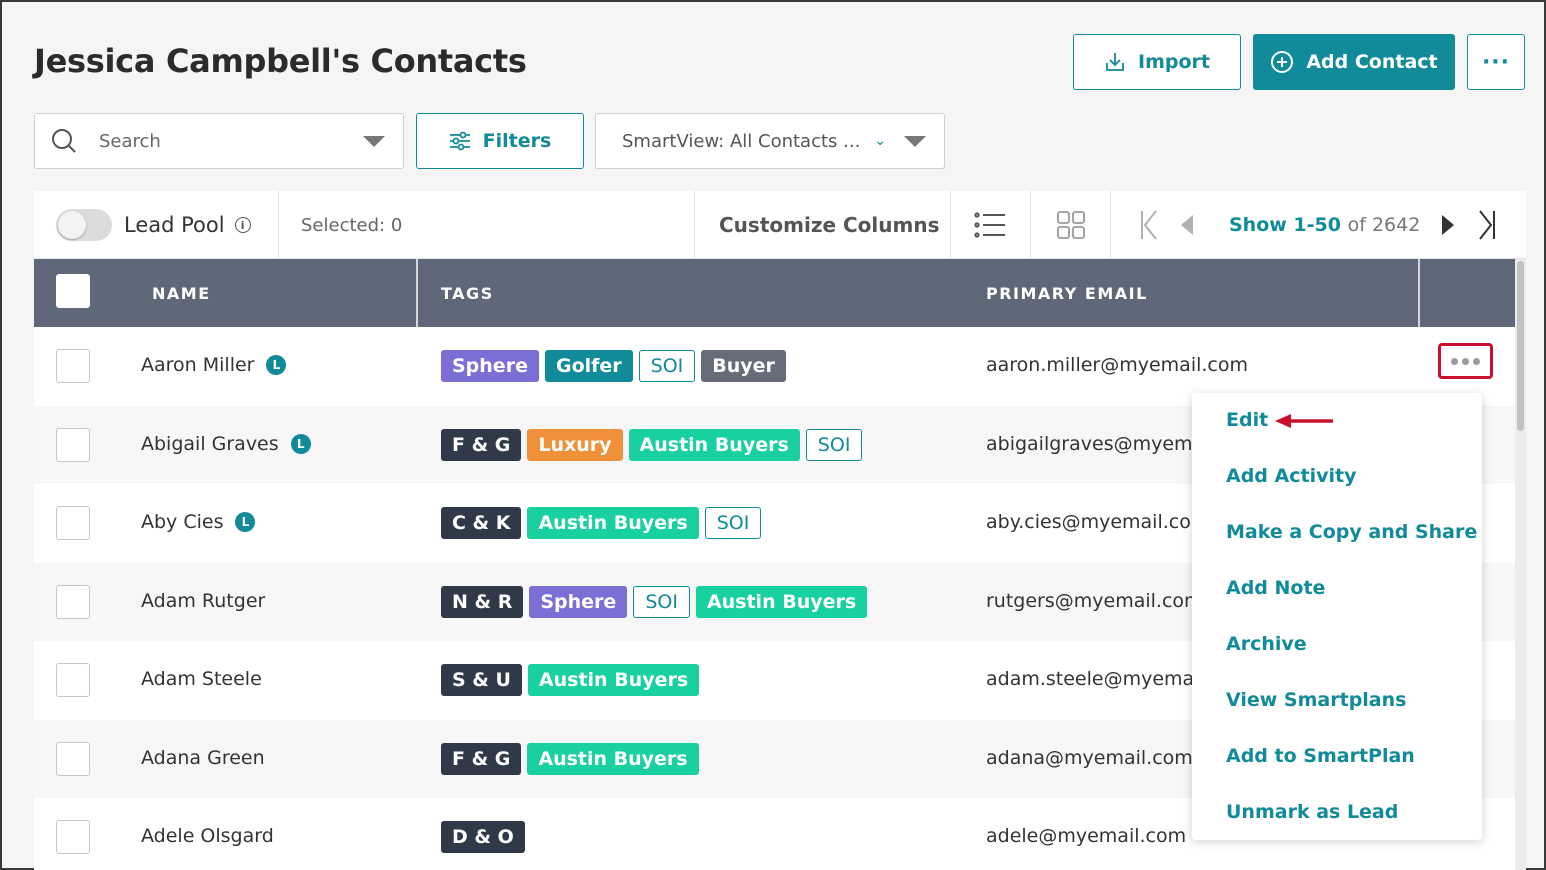 This screenshot has width=1546, height=870. What do you see at coordinates (743, 366) in the screenshot?
I see `tag-badge: Buyer` at bounding box center [743, 366].